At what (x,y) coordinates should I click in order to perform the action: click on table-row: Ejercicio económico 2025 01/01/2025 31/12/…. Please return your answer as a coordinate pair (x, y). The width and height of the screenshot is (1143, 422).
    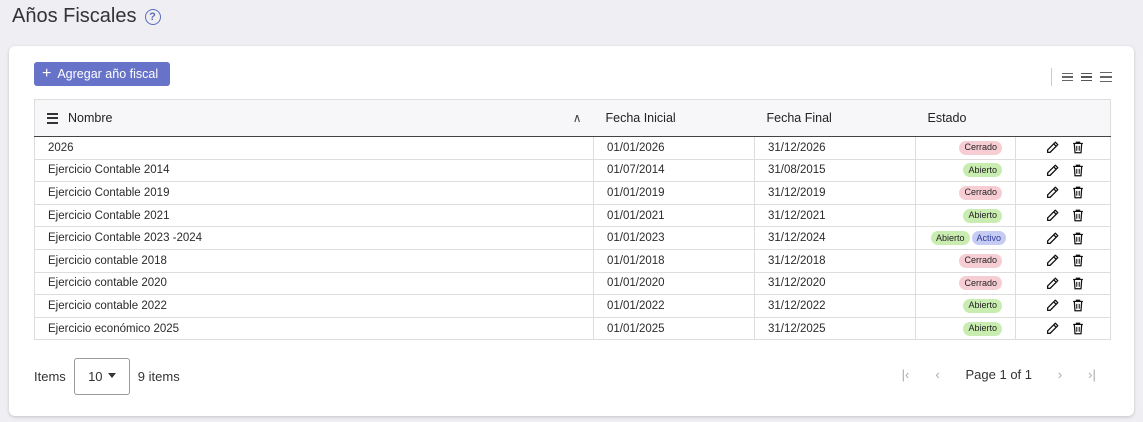
    Looking at the image, I should click on (572, 328).